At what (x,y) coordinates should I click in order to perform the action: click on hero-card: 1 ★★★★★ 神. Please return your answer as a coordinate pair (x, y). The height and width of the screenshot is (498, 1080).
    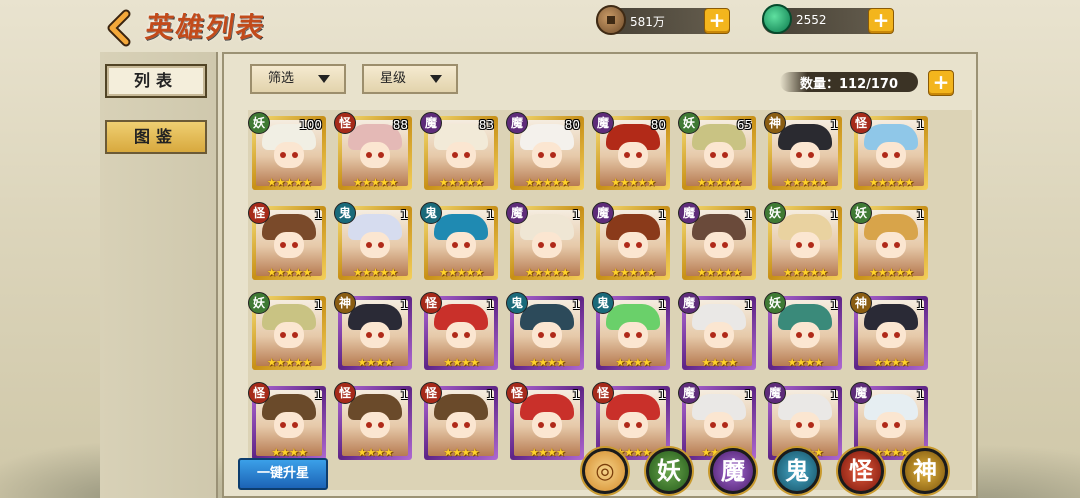
    Looking at the image, I should click on (803, 151).